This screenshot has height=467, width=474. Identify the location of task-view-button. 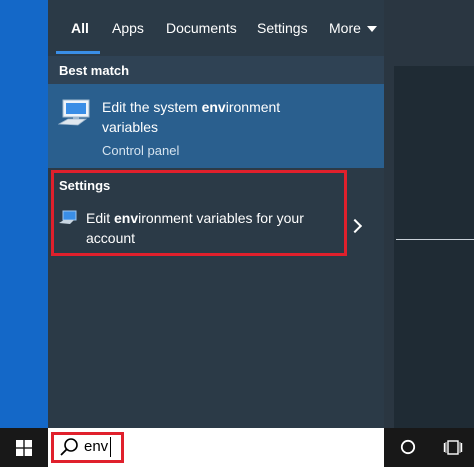
(453, 447).